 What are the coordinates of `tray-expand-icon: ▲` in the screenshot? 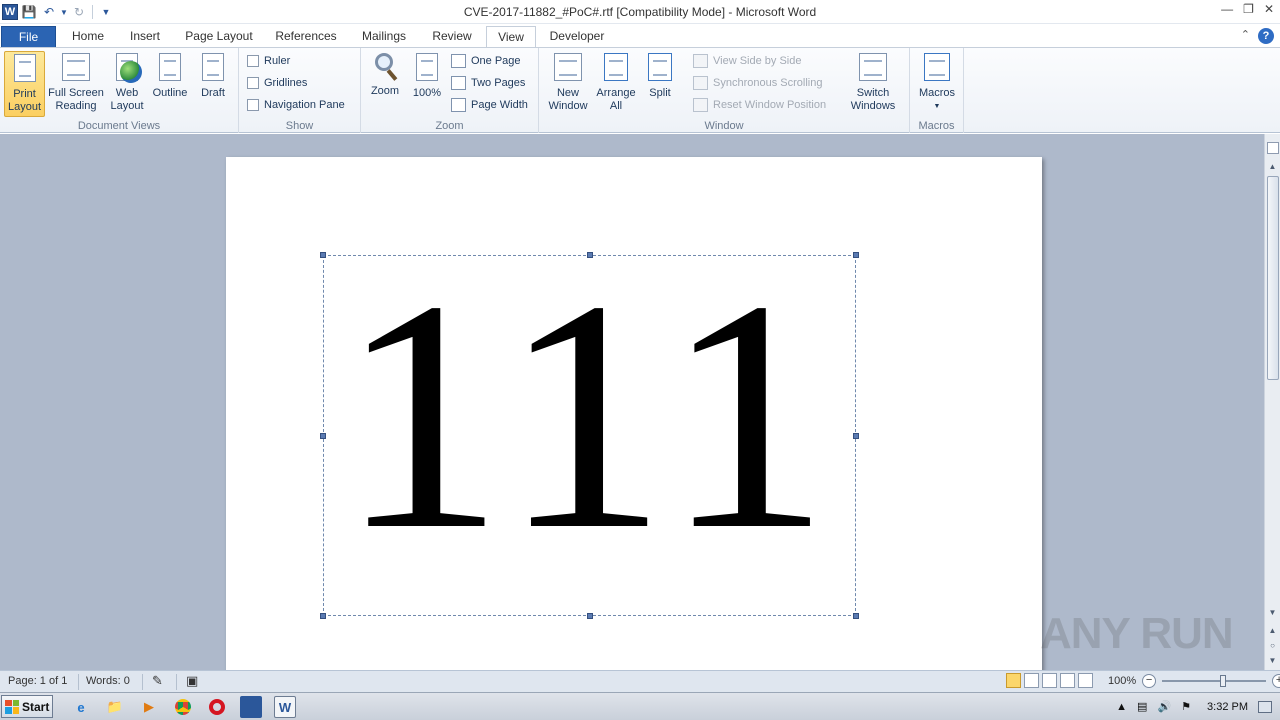 It's located at (1121, 707).